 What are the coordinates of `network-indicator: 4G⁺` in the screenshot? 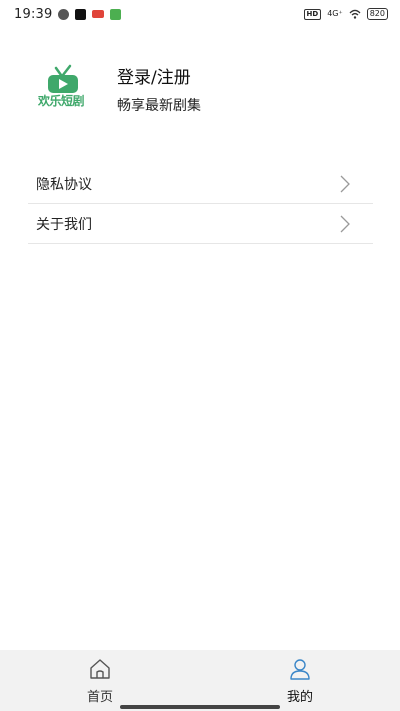 It's located at (335, 13).